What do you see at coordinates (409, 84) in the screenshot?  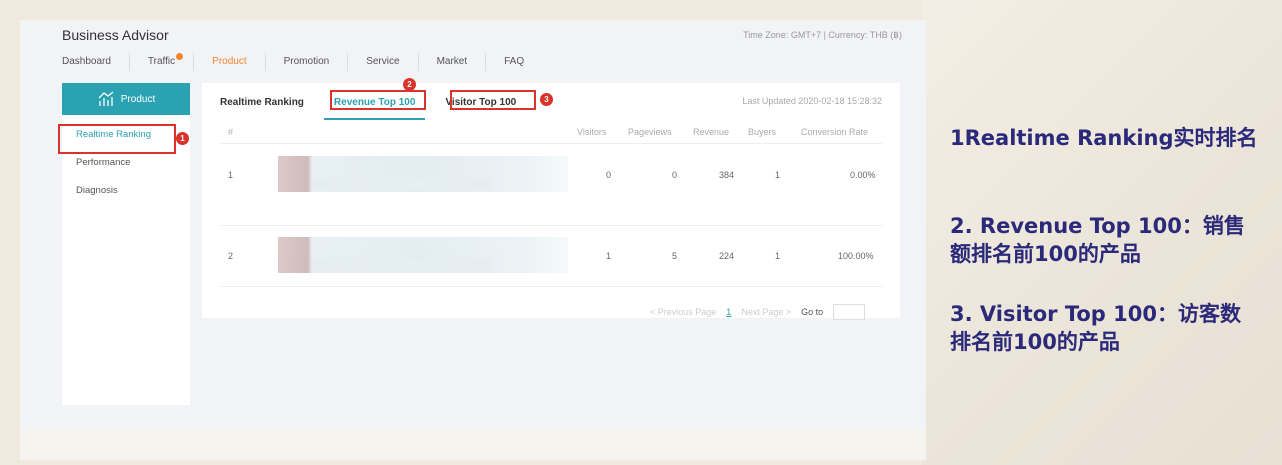 I see `marker-badge-2: 2` at bounding box center [409, 84].